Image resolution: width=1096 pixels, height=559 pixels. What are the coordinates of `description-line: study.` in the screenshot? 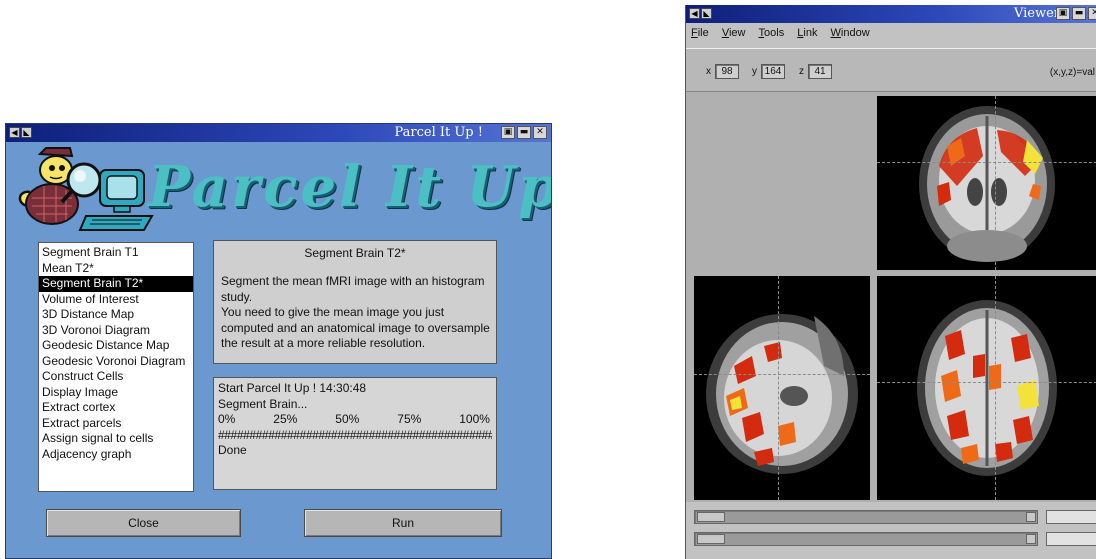 It's located at (237, 296).